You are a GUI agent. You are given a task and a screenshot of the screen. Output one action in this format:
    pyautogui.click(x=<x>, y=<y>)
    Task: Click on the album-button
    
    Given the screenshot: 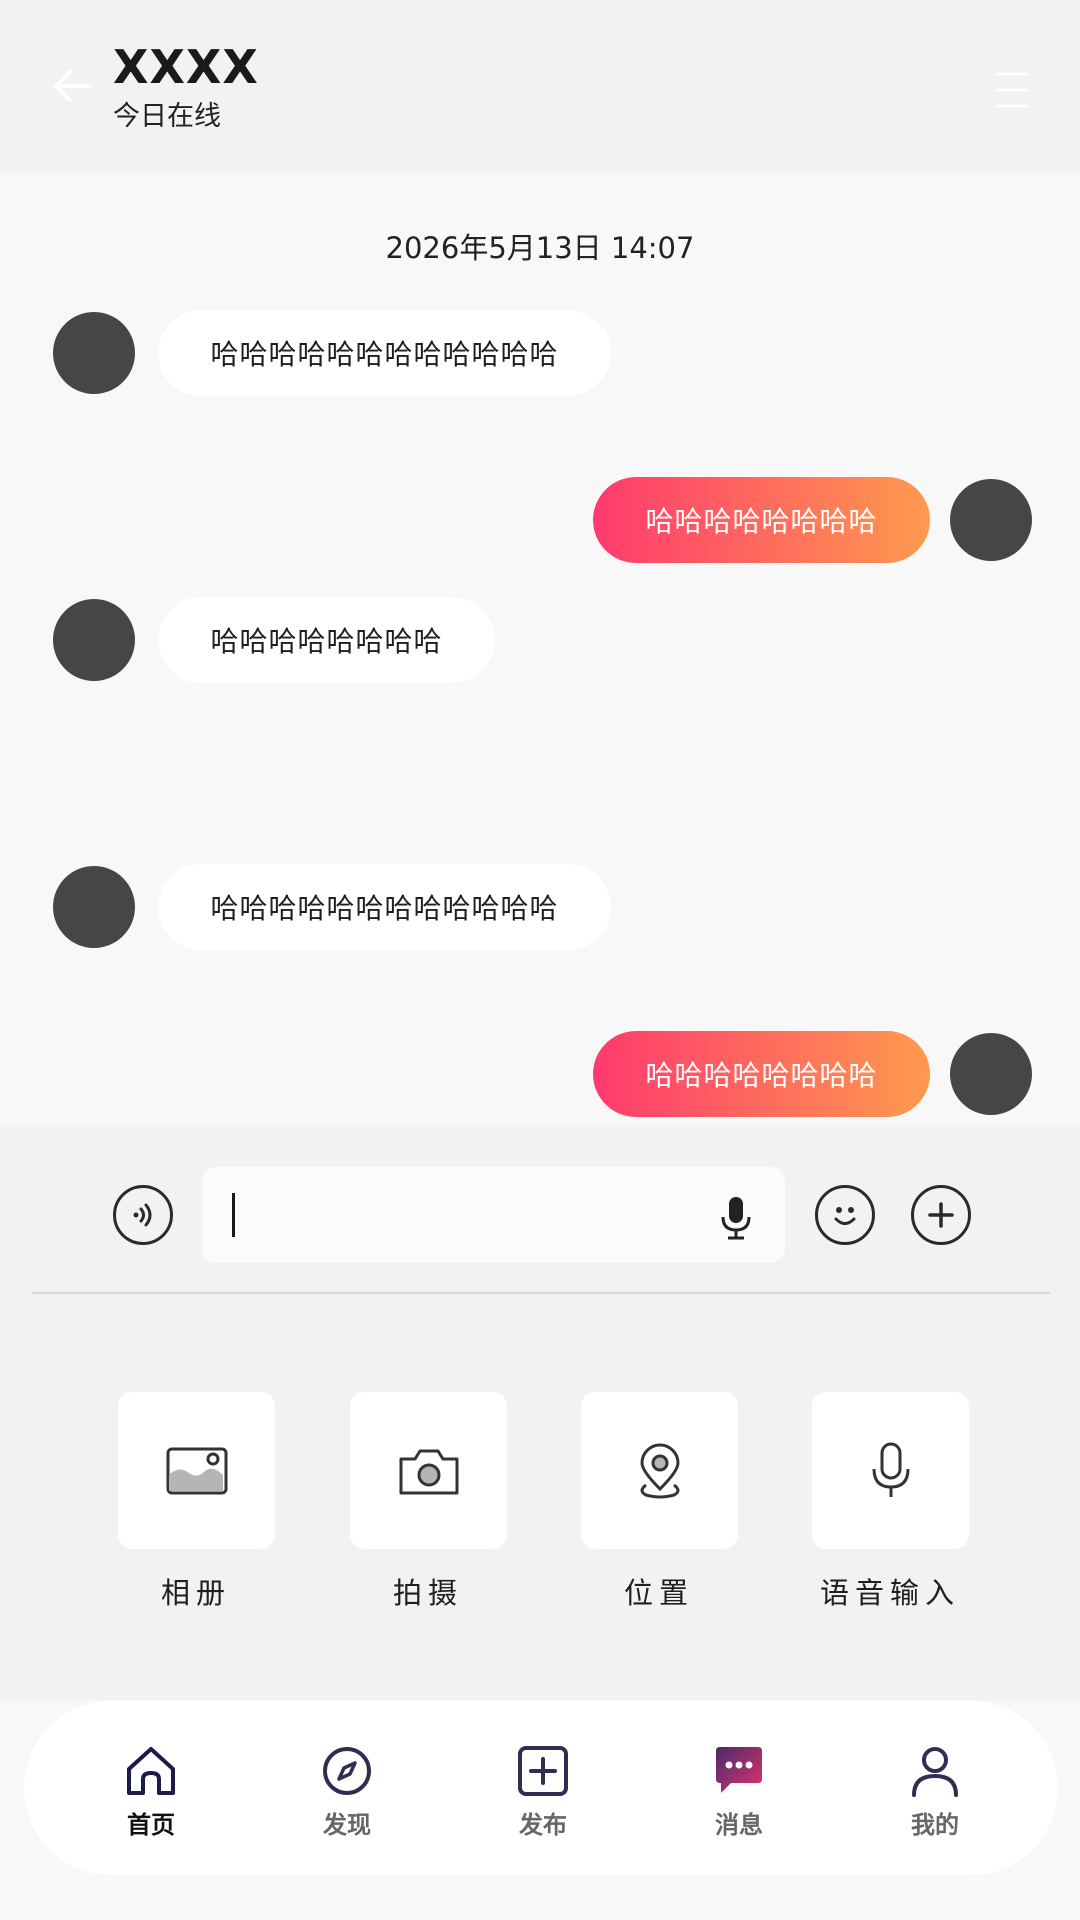 What is the action you would take?
    pyautogui.click(x=196, y=1470)
    